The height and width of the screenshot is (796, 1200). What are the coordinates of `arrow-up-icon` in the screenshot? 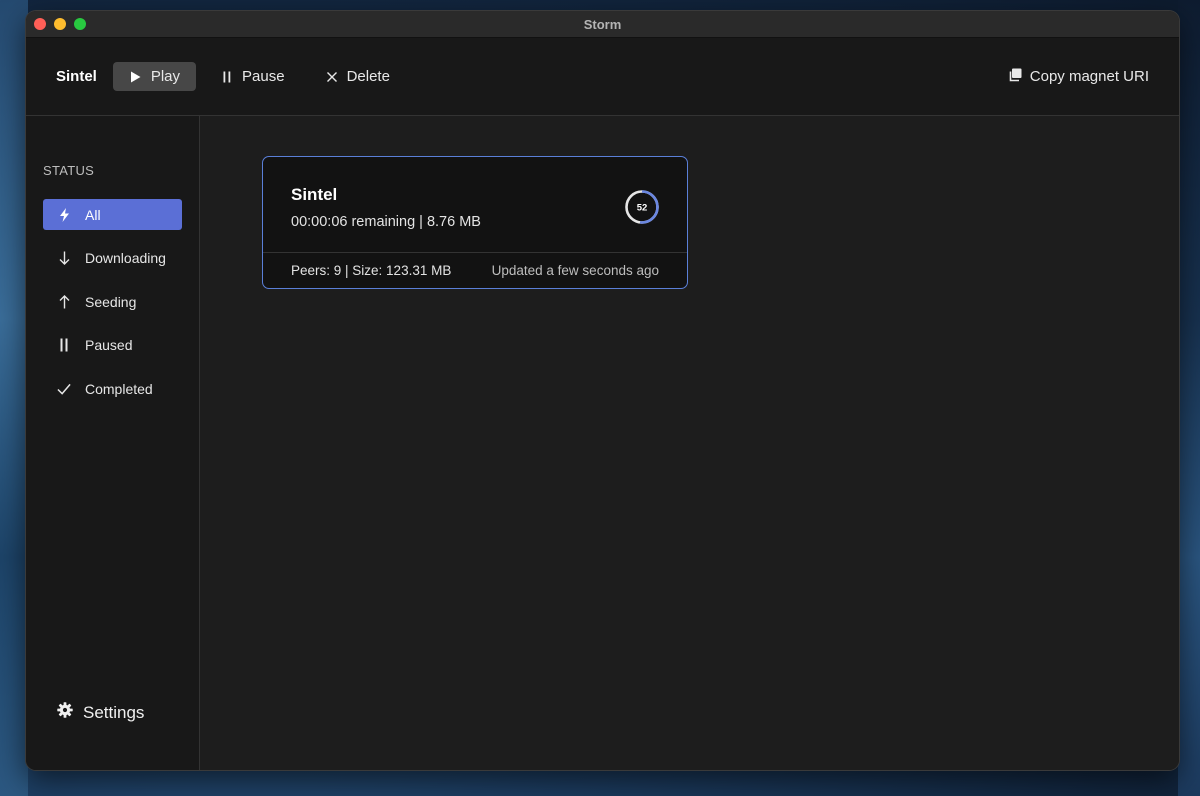 It's located at (64, 301).